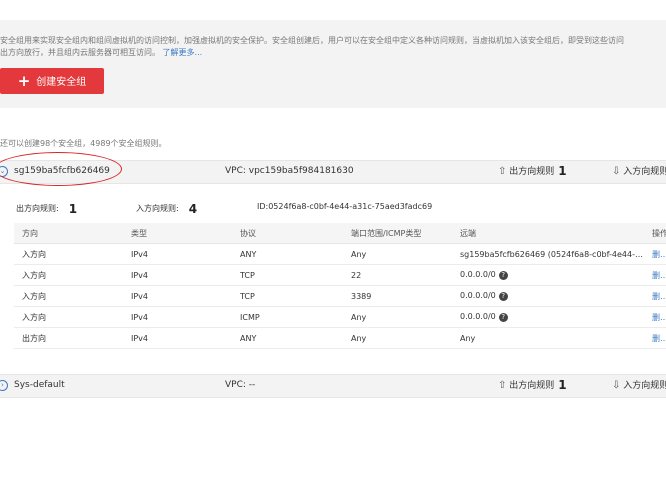 This screenshot has height=500, width=666. What do you see at coordinates (240, 385) in the screenshot?
I see `vpc-label: VPC: --` at bounding box center [240, 385].